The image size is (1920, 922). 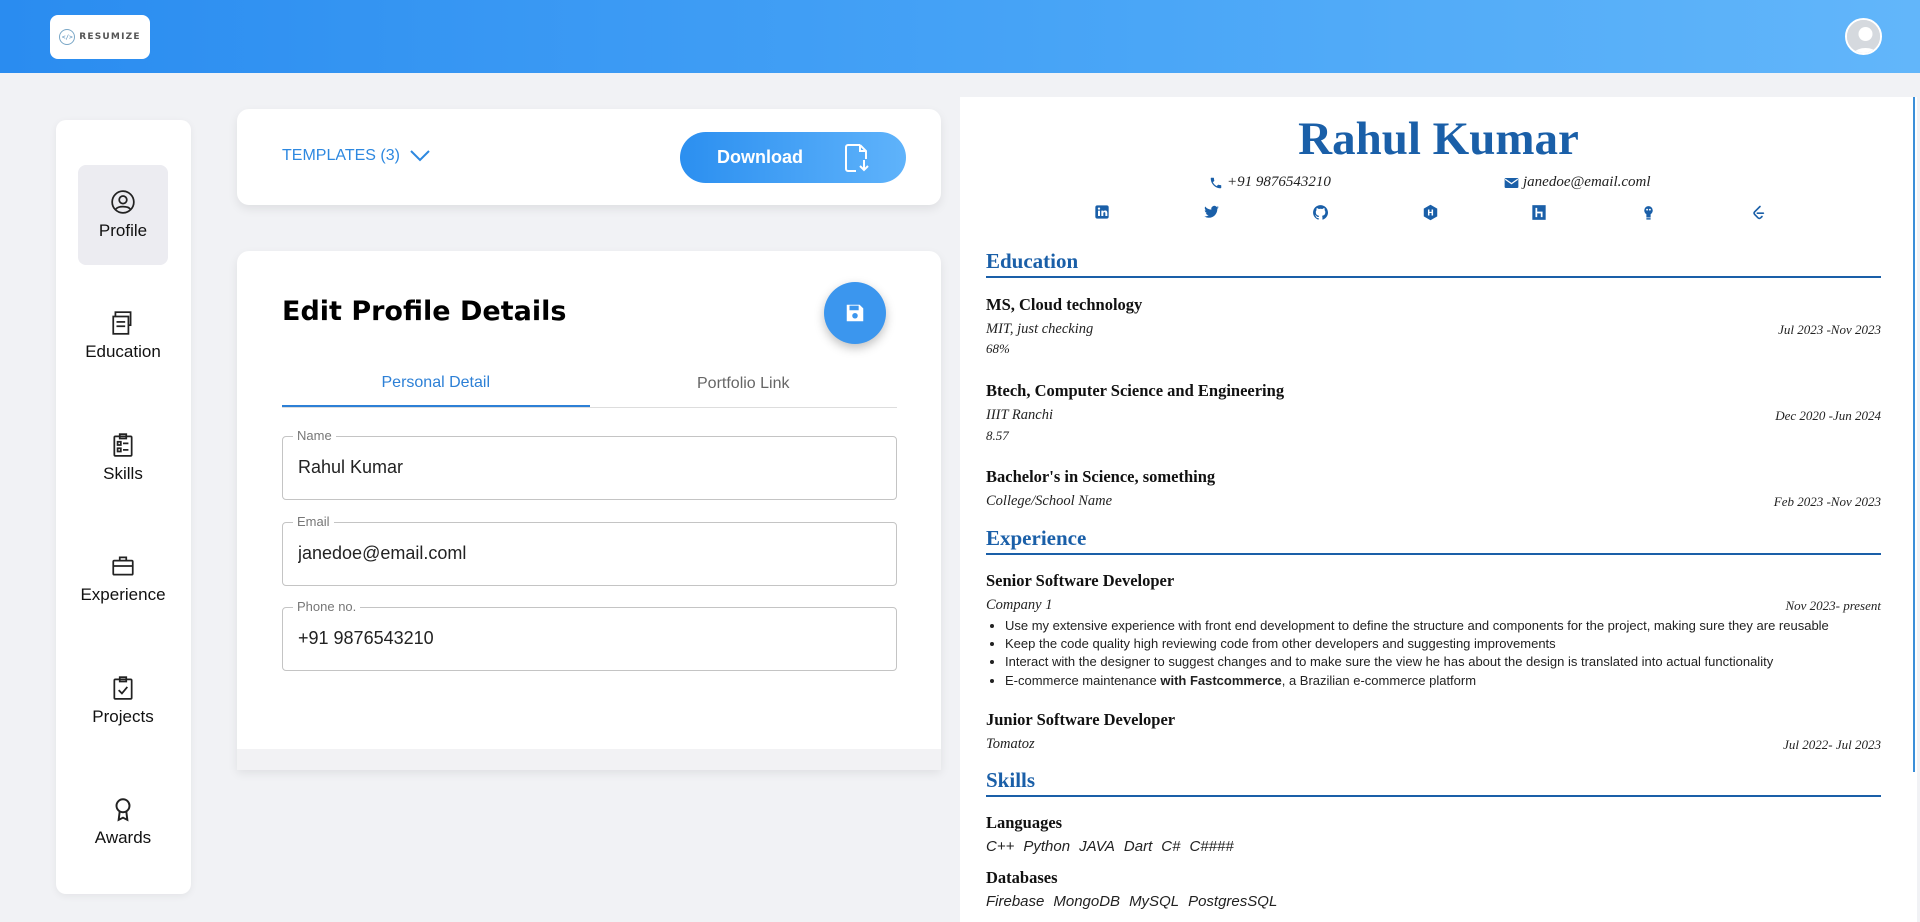 I want to click on education-school: MIT, just checking, so click(x=1040, y=329).